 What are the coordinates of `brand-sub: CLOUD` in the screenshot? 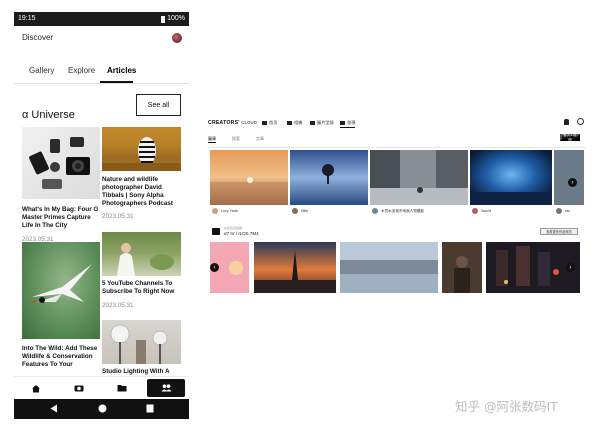 It's located at (249, 122).